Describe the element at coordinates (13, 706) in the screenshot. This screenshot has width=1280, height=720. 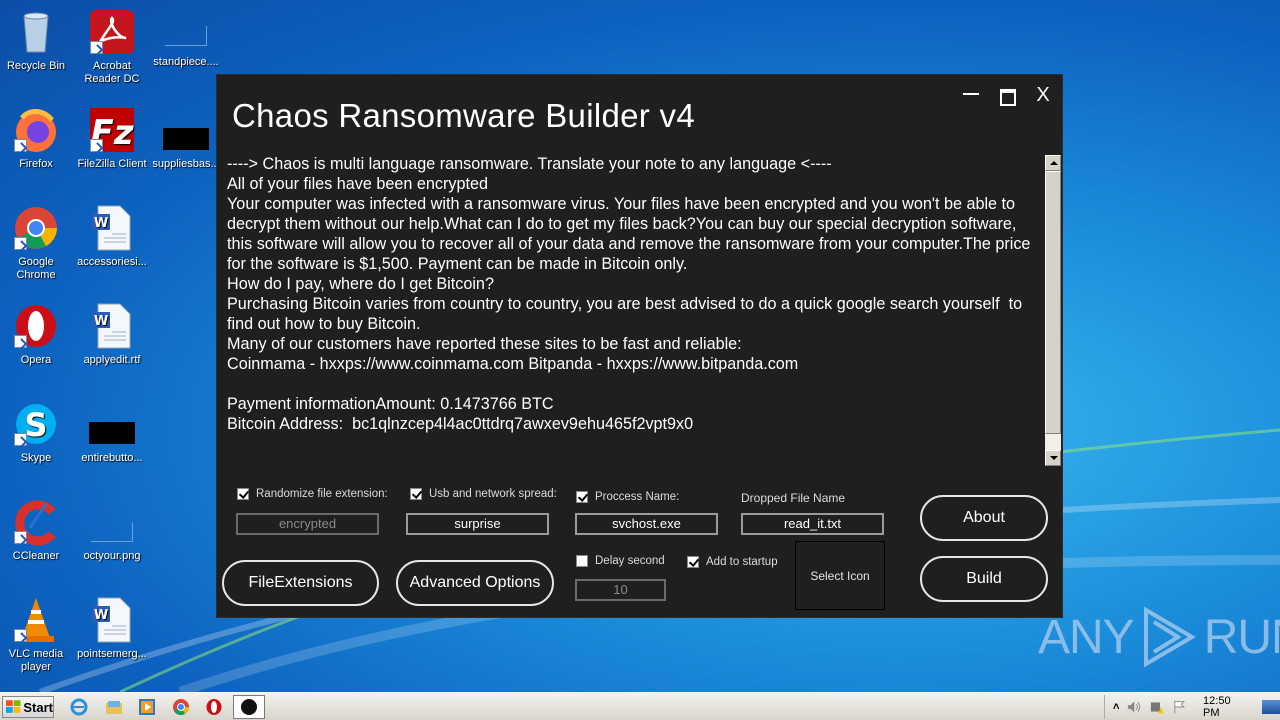
I see `windows-logo-icon` at that location.